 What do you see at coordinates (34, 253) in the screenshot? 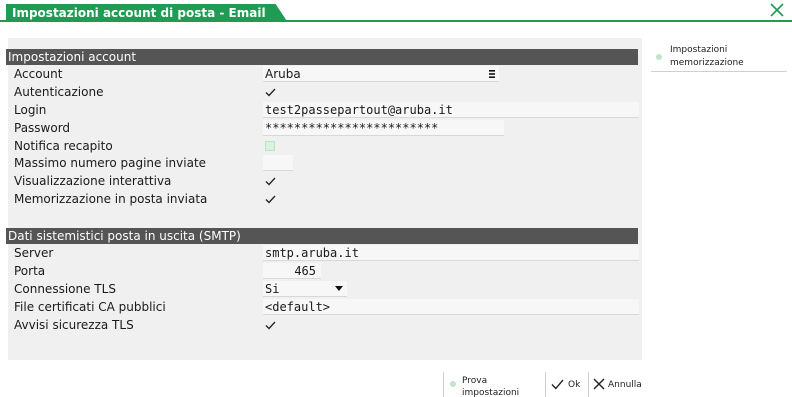
I see `server-label: Server` at bounding box center [34, 253].